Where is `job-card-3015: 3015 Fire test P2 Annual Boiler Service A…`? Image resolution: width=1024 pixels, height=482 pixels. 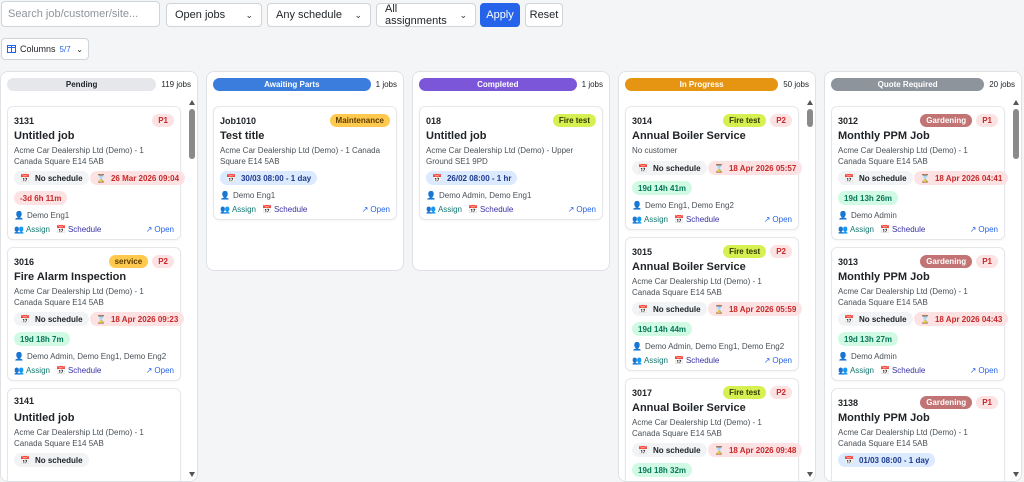 job-card-3015: 3015 Fire test P2 Annual Boiler Service A… is located at coordinates (714, 304).